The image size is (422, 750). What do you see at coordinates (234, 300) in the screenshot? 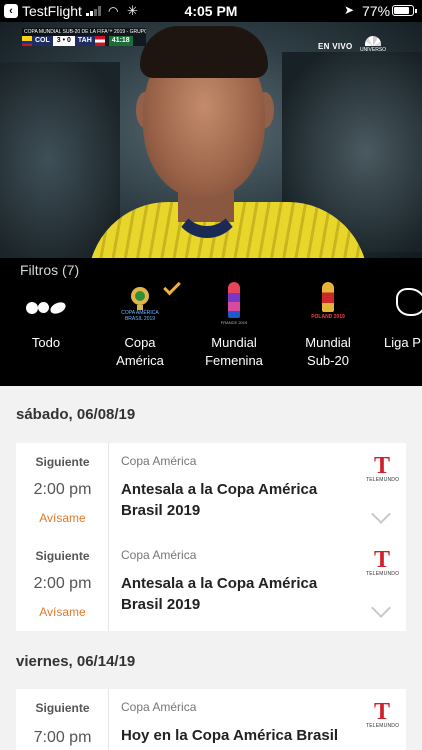
I see `fifa-womens-world-cup-icon` at bounding box center [234, 300].